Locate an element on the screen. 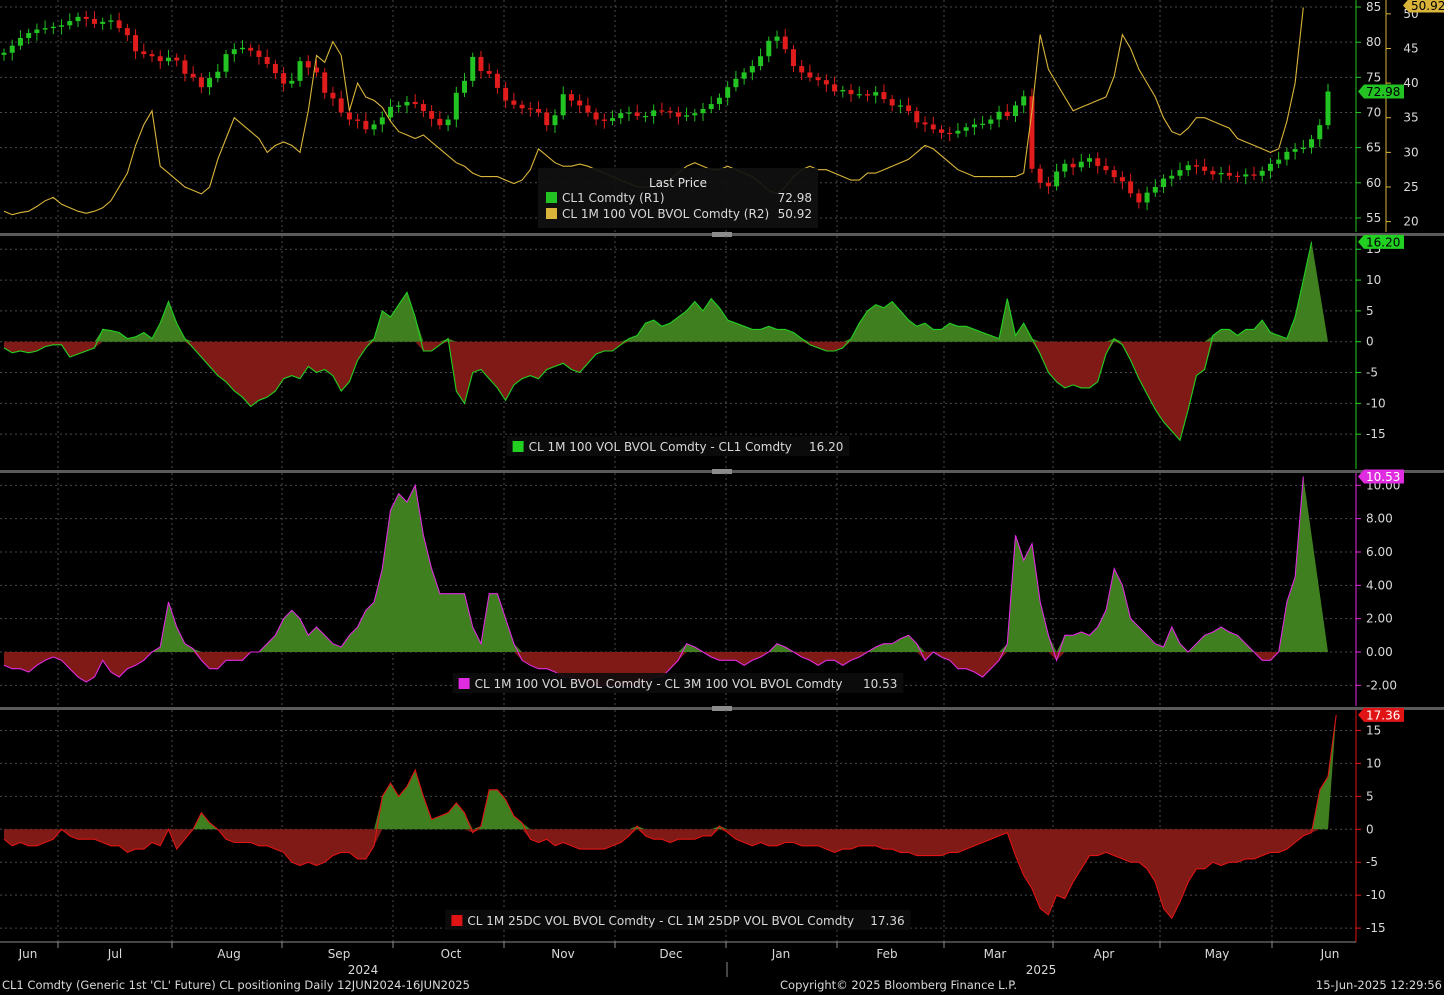 This screenshot has width=1444, height=995. axis-tick-label: 10 is located at coordinates (1373, 763).